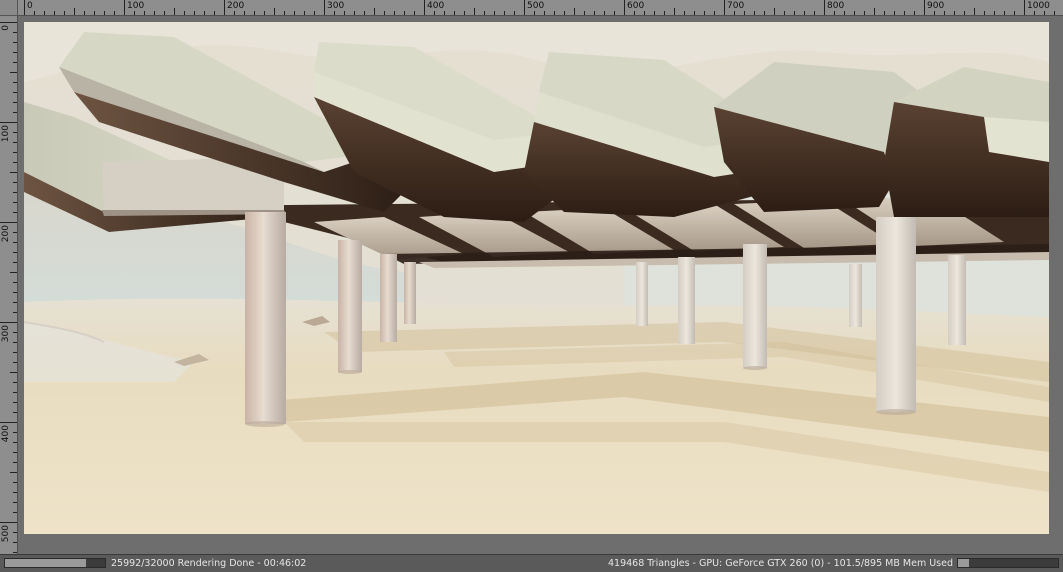  I want to click on vertical-ruler: 0 100 200 300 400 500, so click(9, 285).